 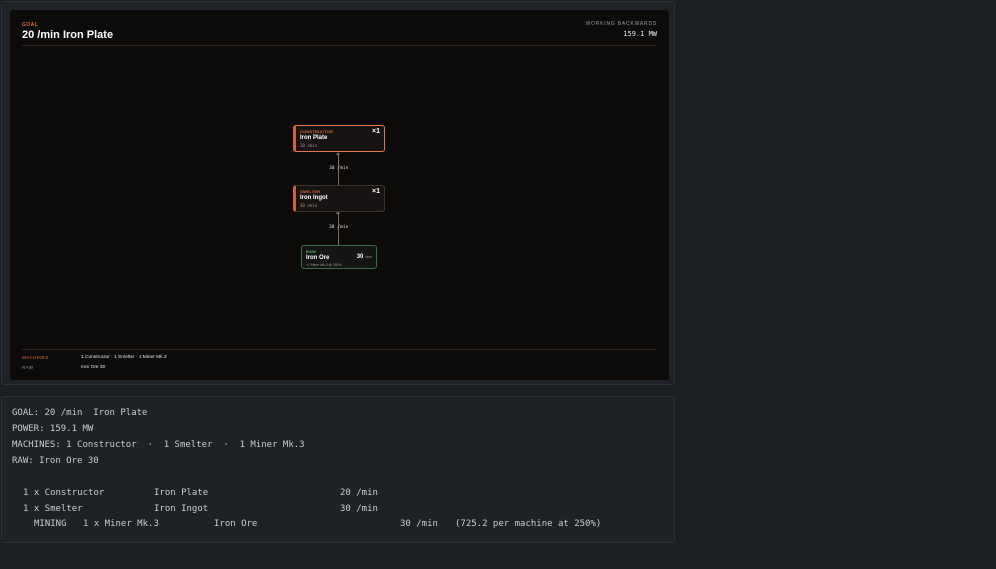 I want to click on node-item-name: Iron Plate, so click(x=314, y=138).